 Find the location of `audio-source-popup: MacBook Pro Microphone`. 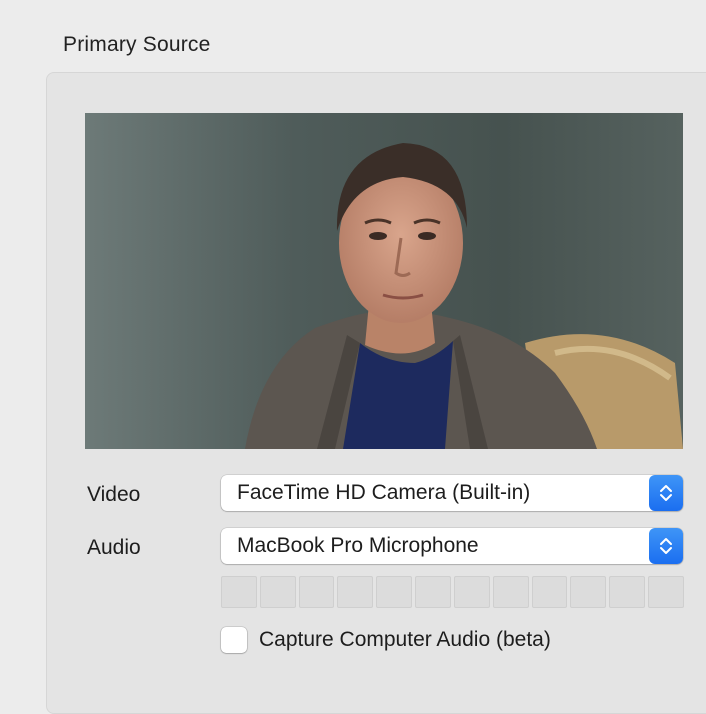

audio-source-popup: MacBook Pro Microphone is located at coordinates (452, 546).